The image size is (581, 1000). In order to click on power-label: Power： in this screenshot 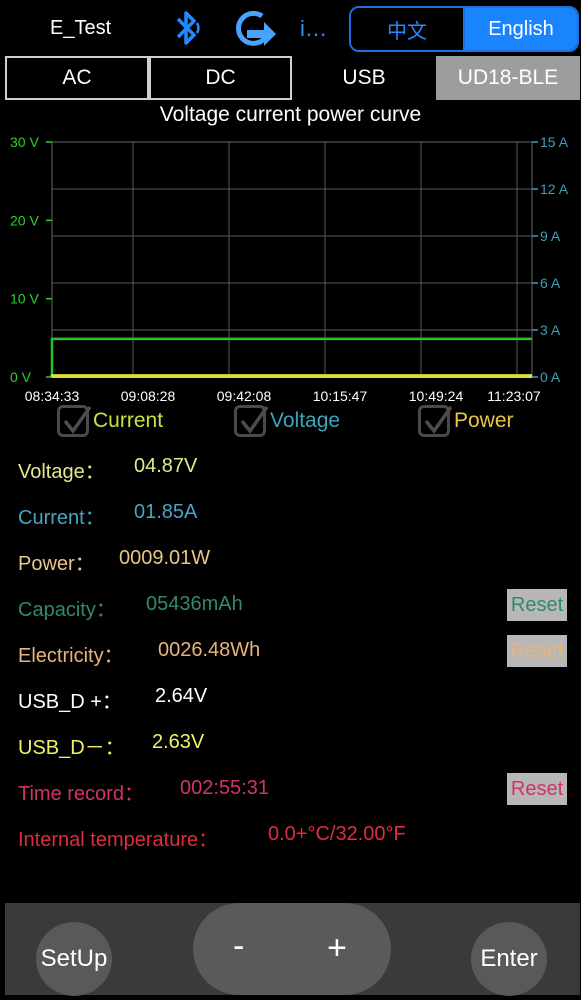, I will do `click(56, 564)`.